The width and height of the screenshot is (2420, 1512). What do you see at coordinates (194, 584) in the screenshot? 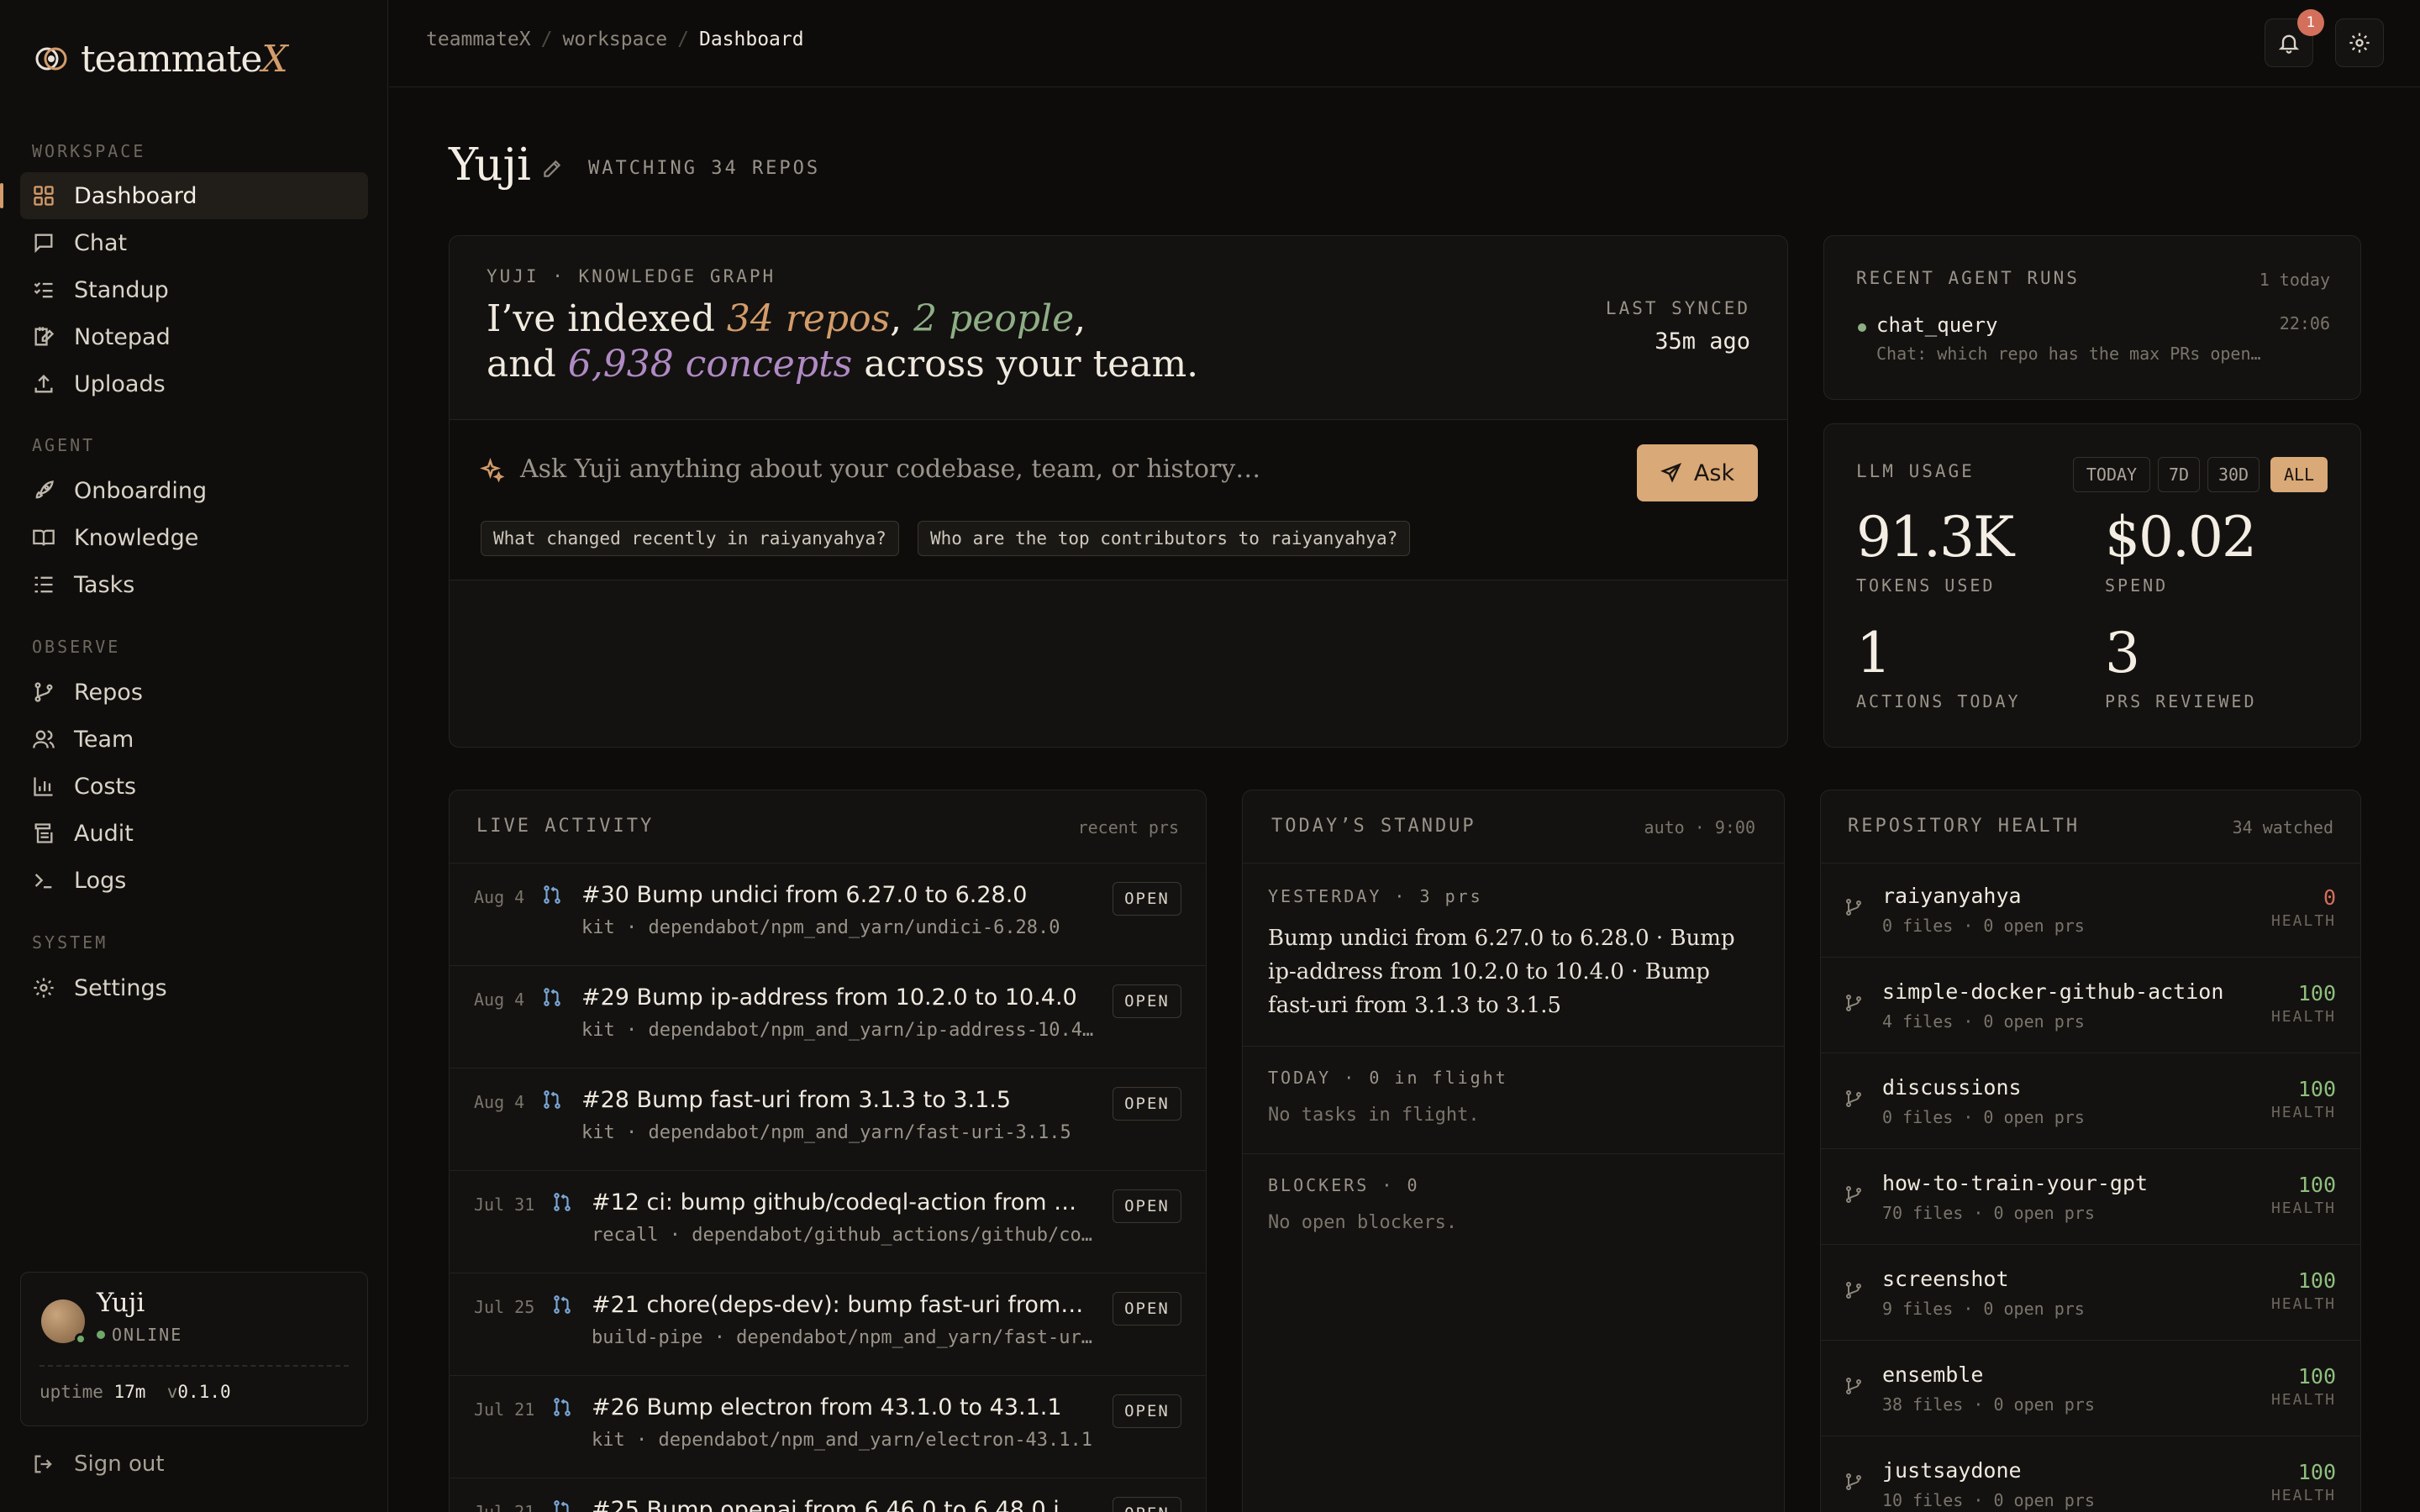
I see `sidebar-item-tasks: Tasks` at bounding box center [194, 584].